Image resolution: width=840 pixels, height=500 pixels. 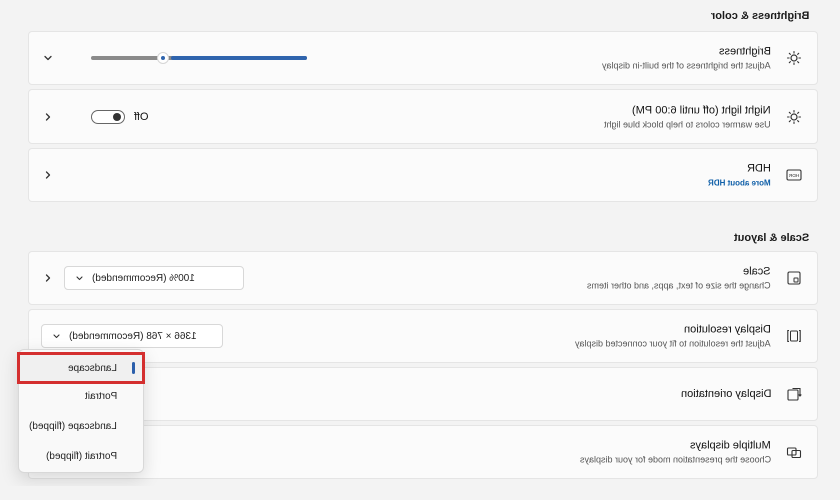 What do you see at coordinates (794, 394) in the screenshot?
I see `orientation-icon` at bounding box center [794, 394].